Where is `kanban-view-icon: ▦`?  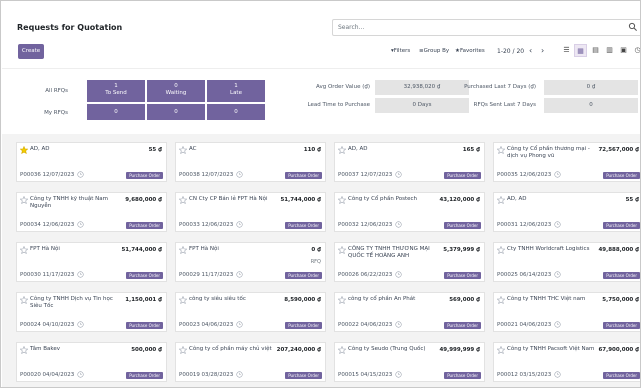 kanban-view-icon: ▦ is located at coordinates (580, 50).